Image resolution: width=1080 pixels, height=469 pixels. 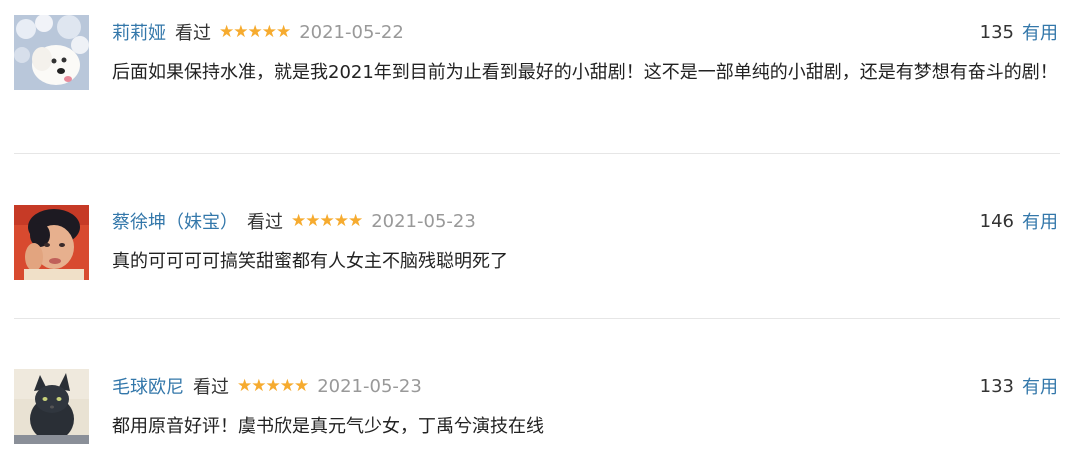 I want to click on avatar-cat-image, so click(x=51, y=406).